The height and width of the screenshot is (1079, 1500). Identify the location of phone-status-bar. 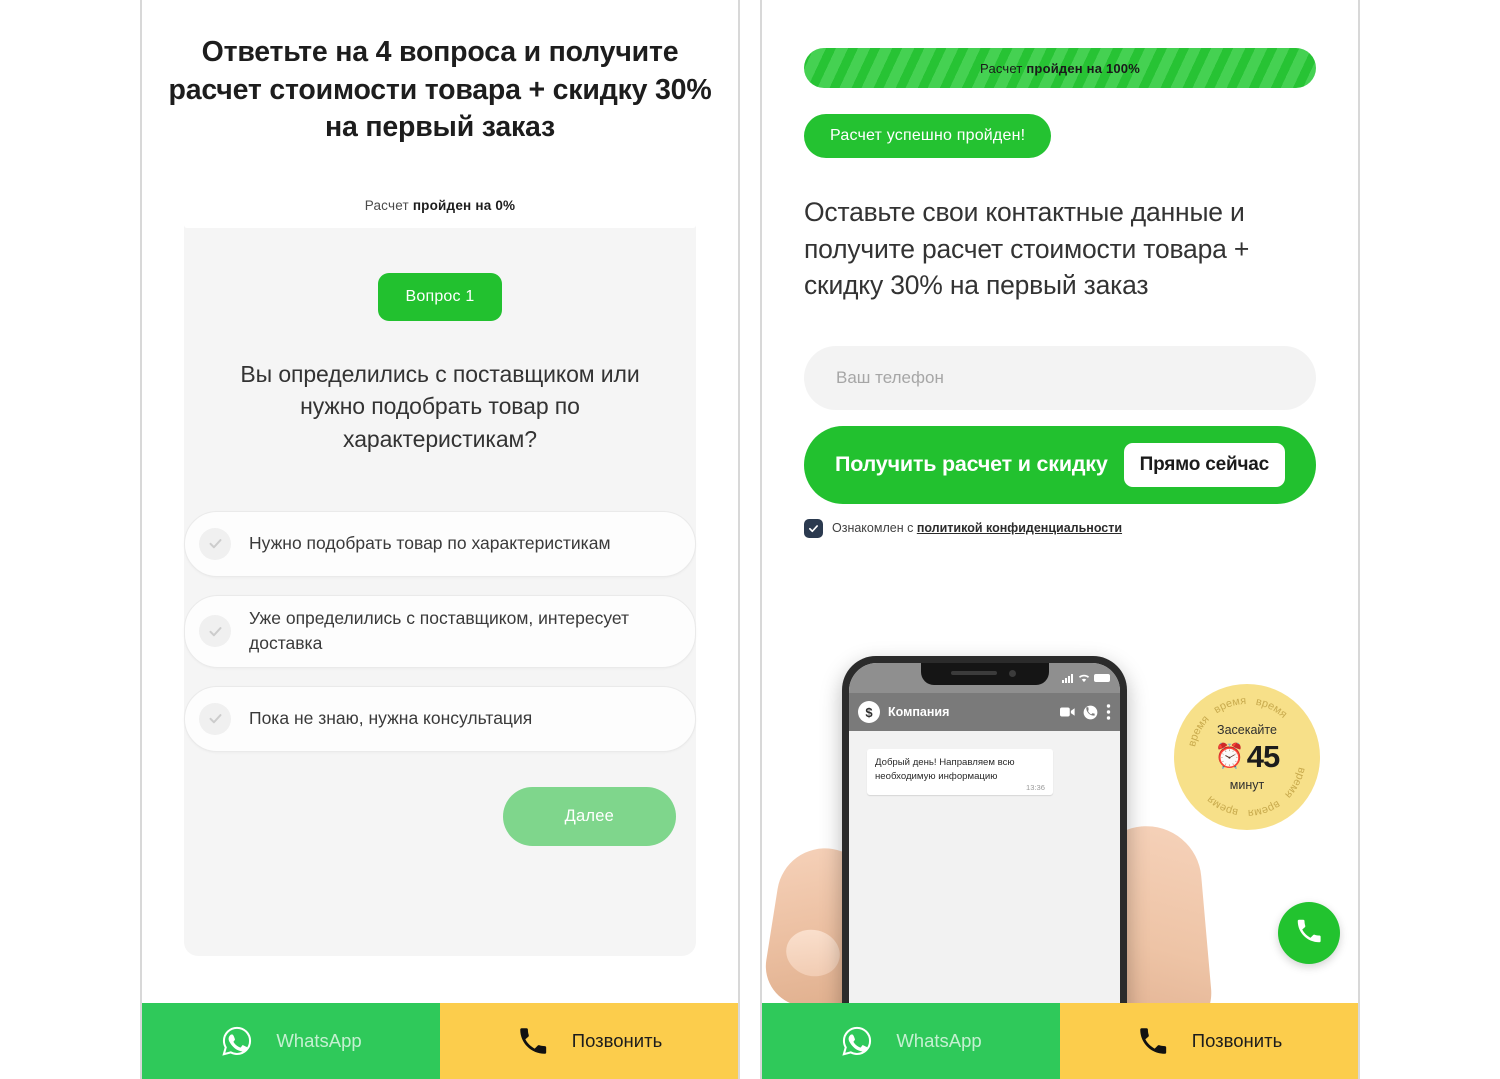
(984, 678).